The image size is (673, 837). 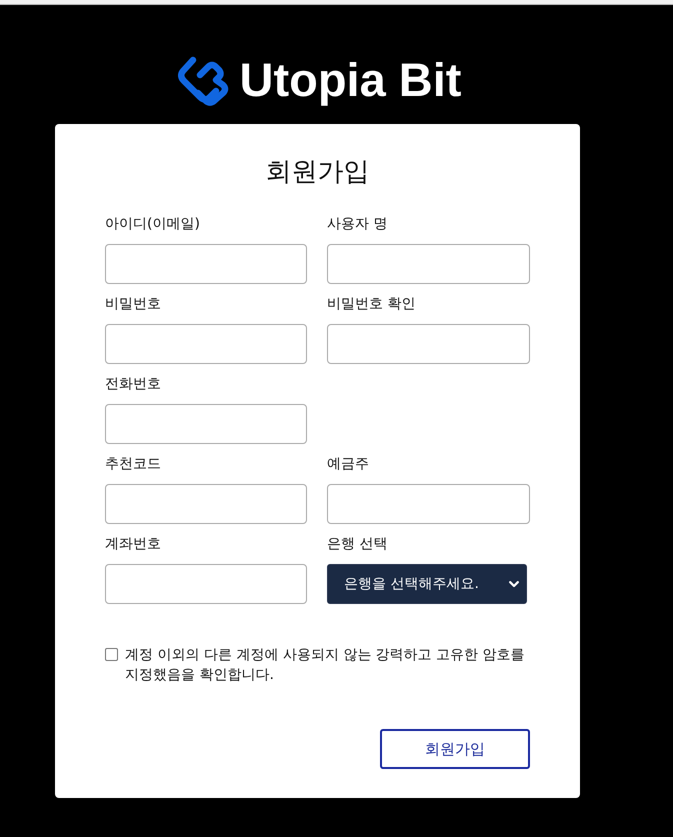 I want to click on field-label: 비밀번호 확인, so click(x=371, y=304).